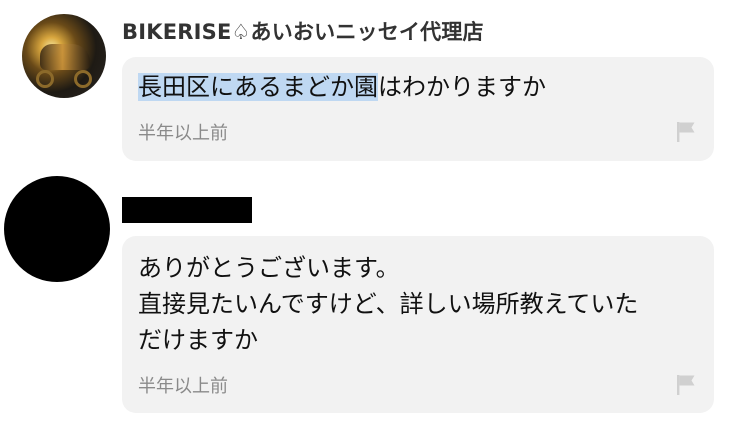 The height and width of the screenshot is (435, 739). Describe the element at coordinates (198, 340) in the screenshot. I see `comment-line: だけますか` at that location.